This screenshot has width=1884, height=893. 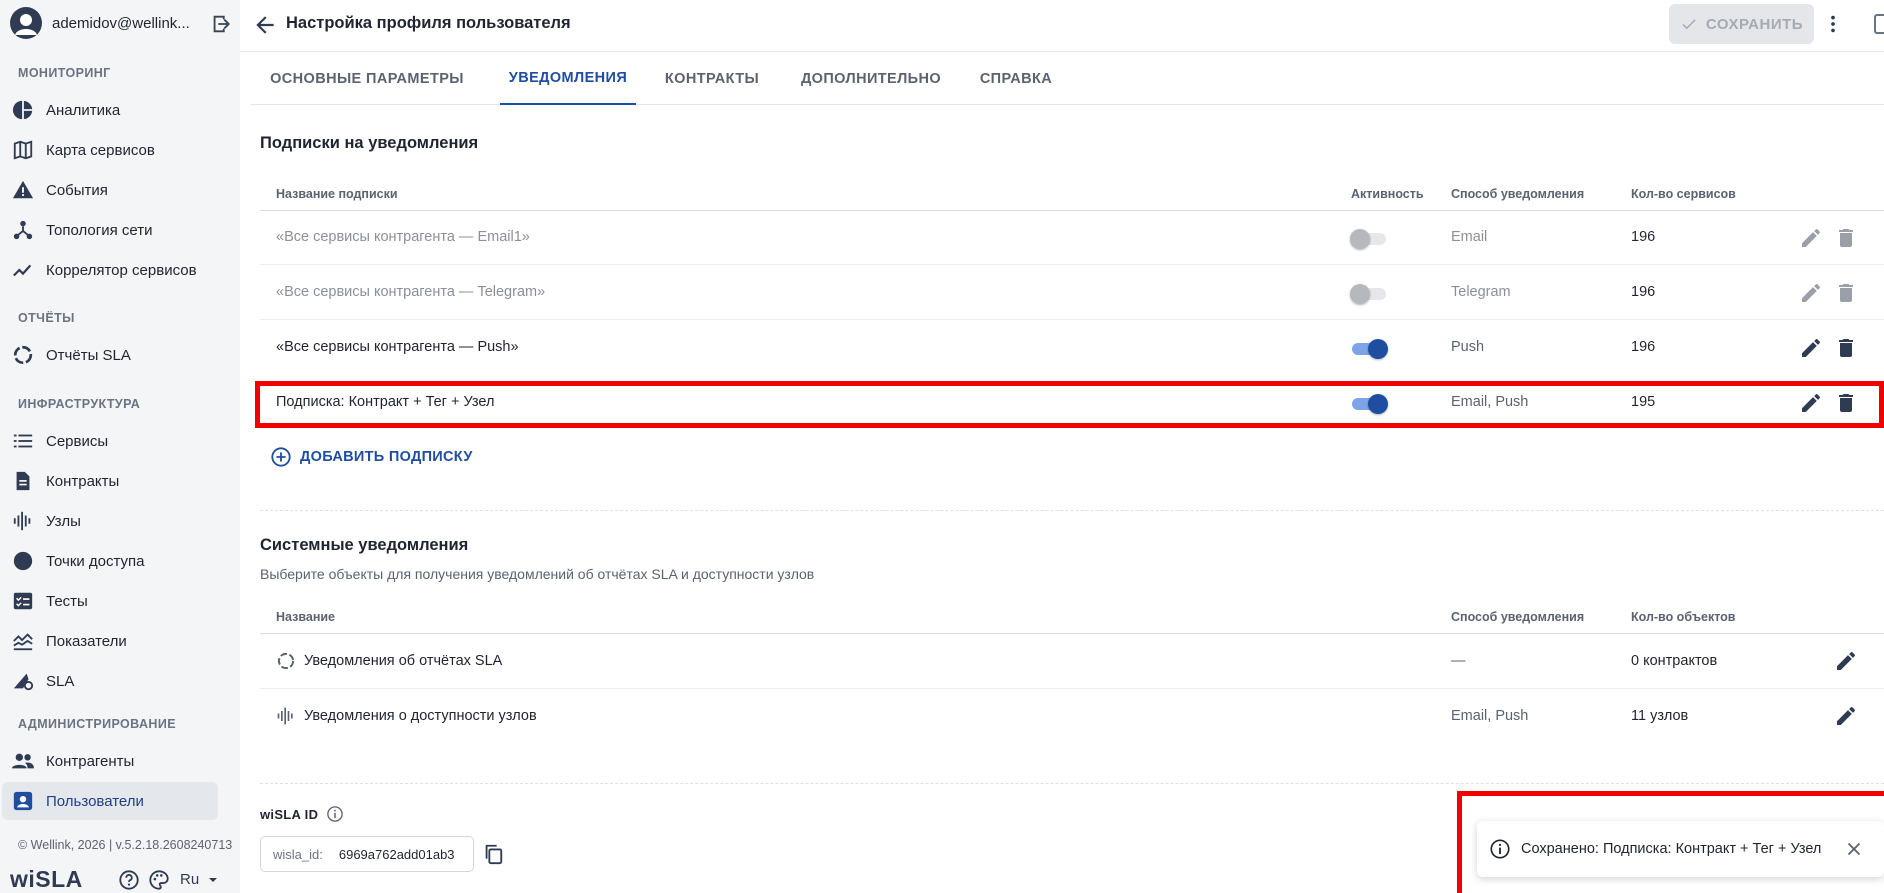 What do you see at coordinates (110, 601) in the screenshot?
I see `sidebar-item-tests: Тесты` at bounding box center [110, 601].